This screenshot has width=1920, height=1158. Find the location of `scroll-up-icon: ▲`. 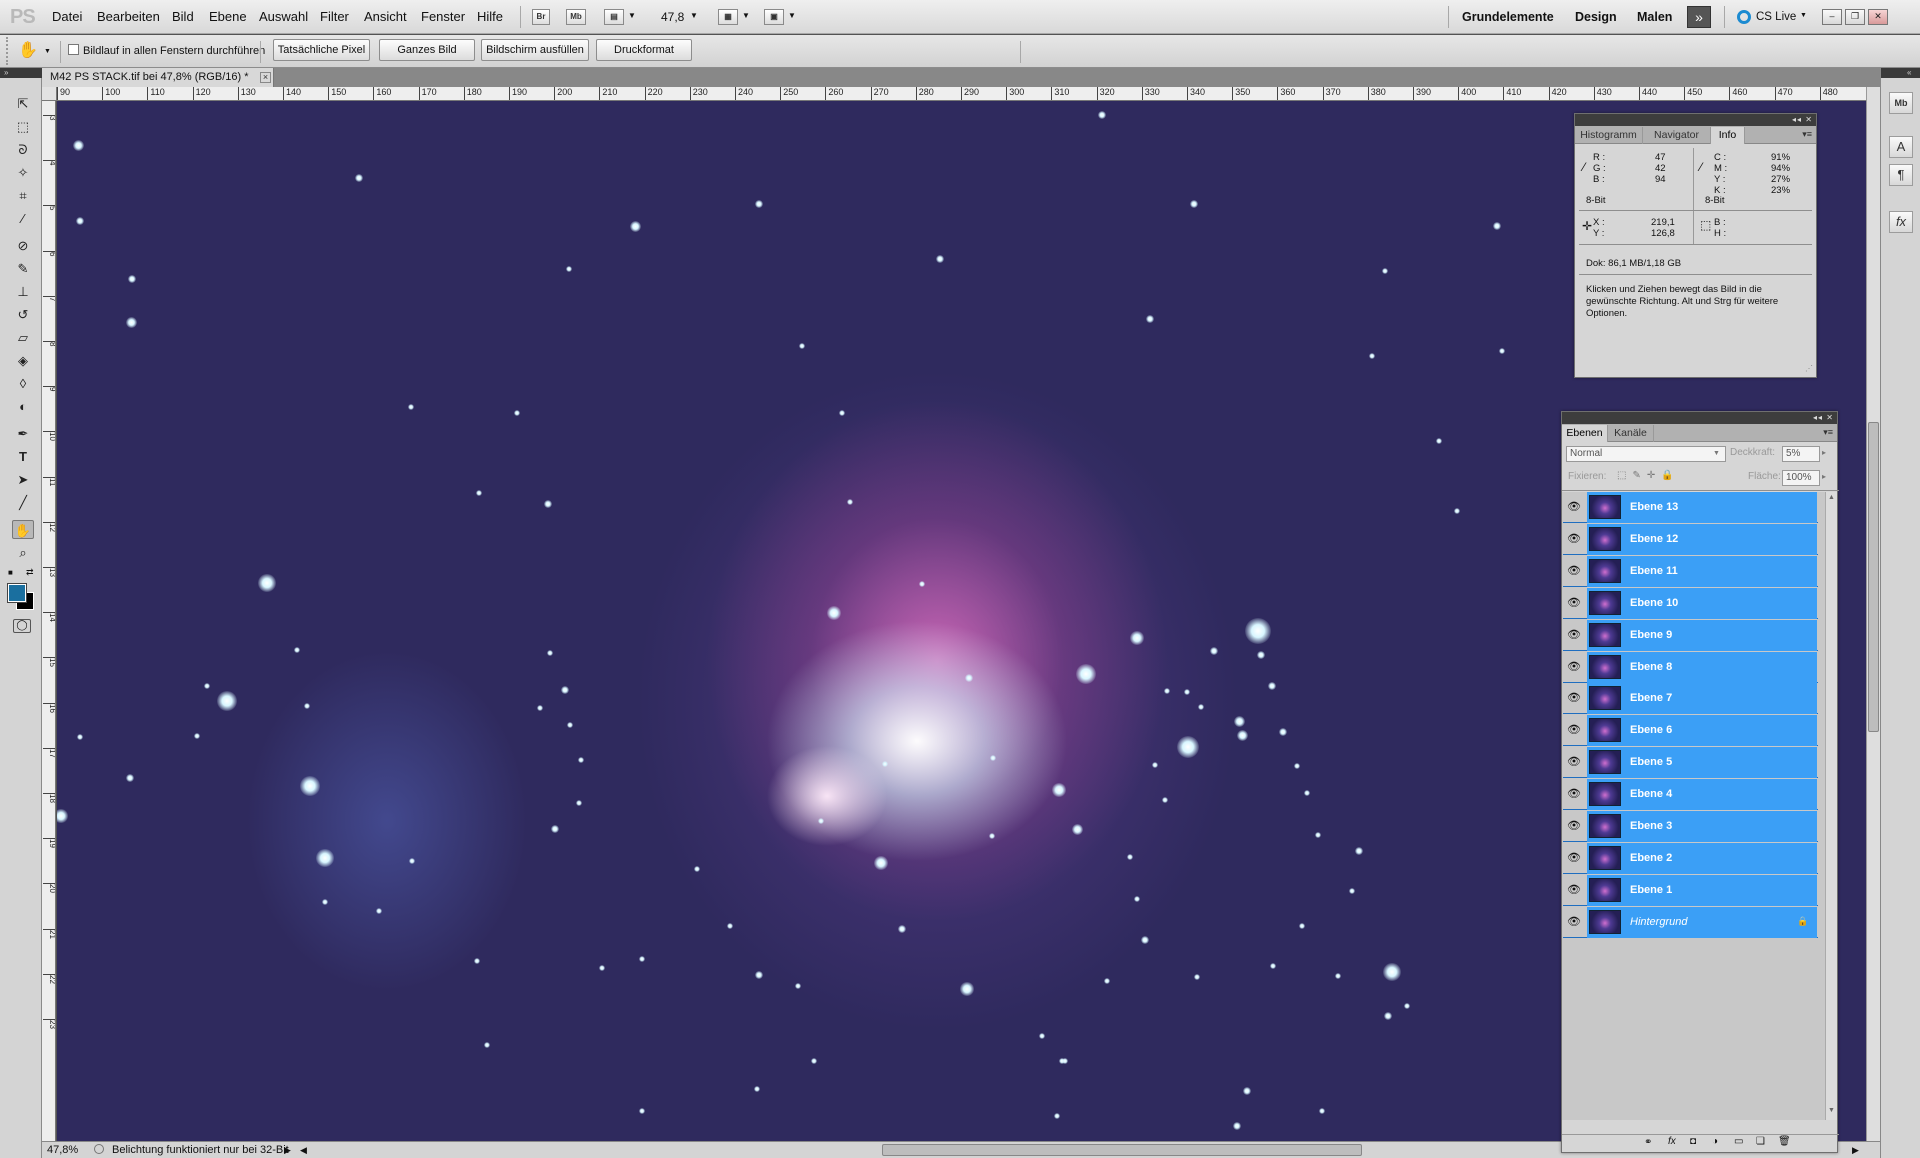

scroll-up-icon: ▲ is located at coordinates (1831, 497).